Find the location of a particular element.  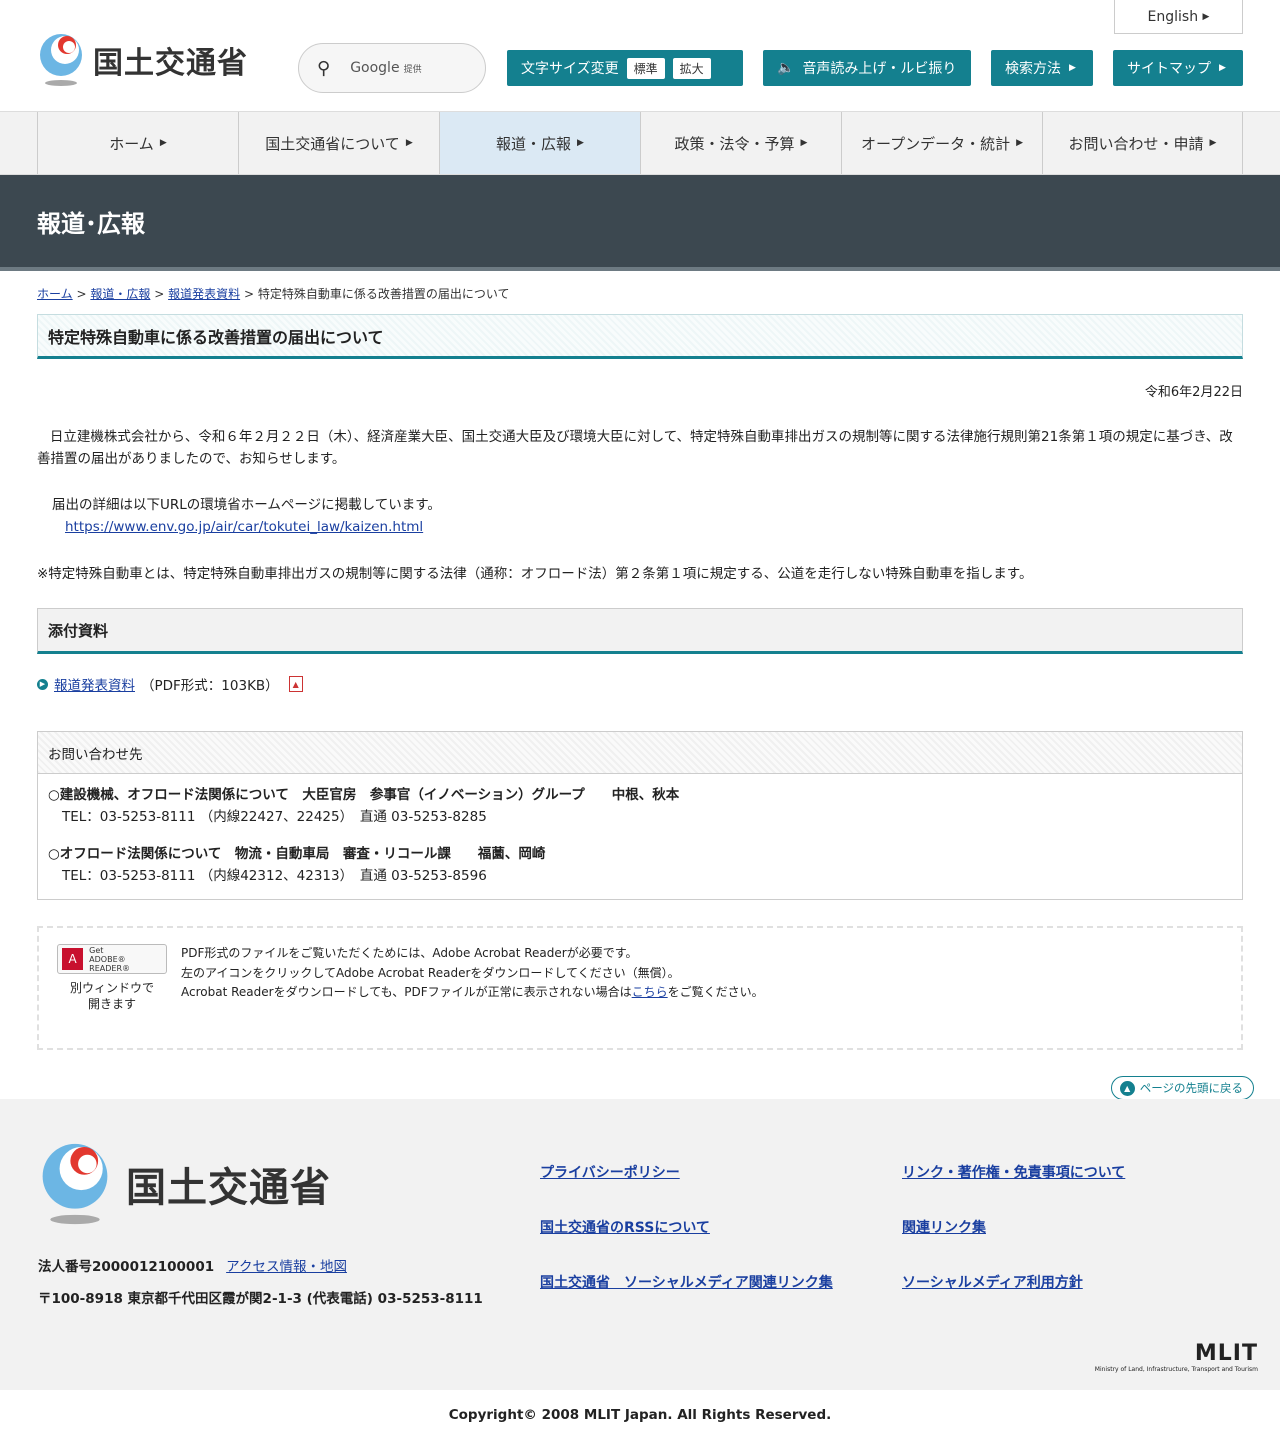

english-link: English ▶ is located at coordinates (1178, 17).